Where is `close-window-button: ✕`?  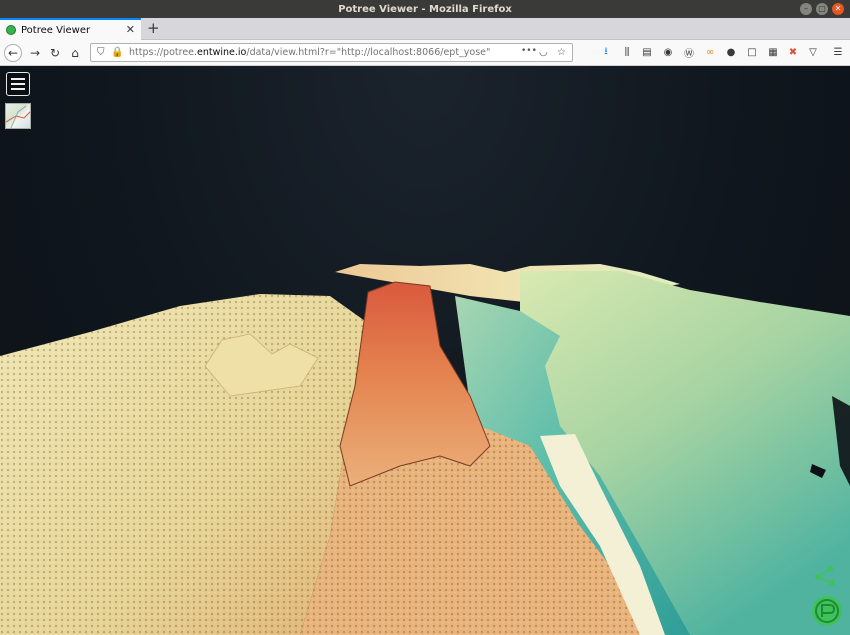 close-window-button: ✕ is located at coordinates (838, 9).